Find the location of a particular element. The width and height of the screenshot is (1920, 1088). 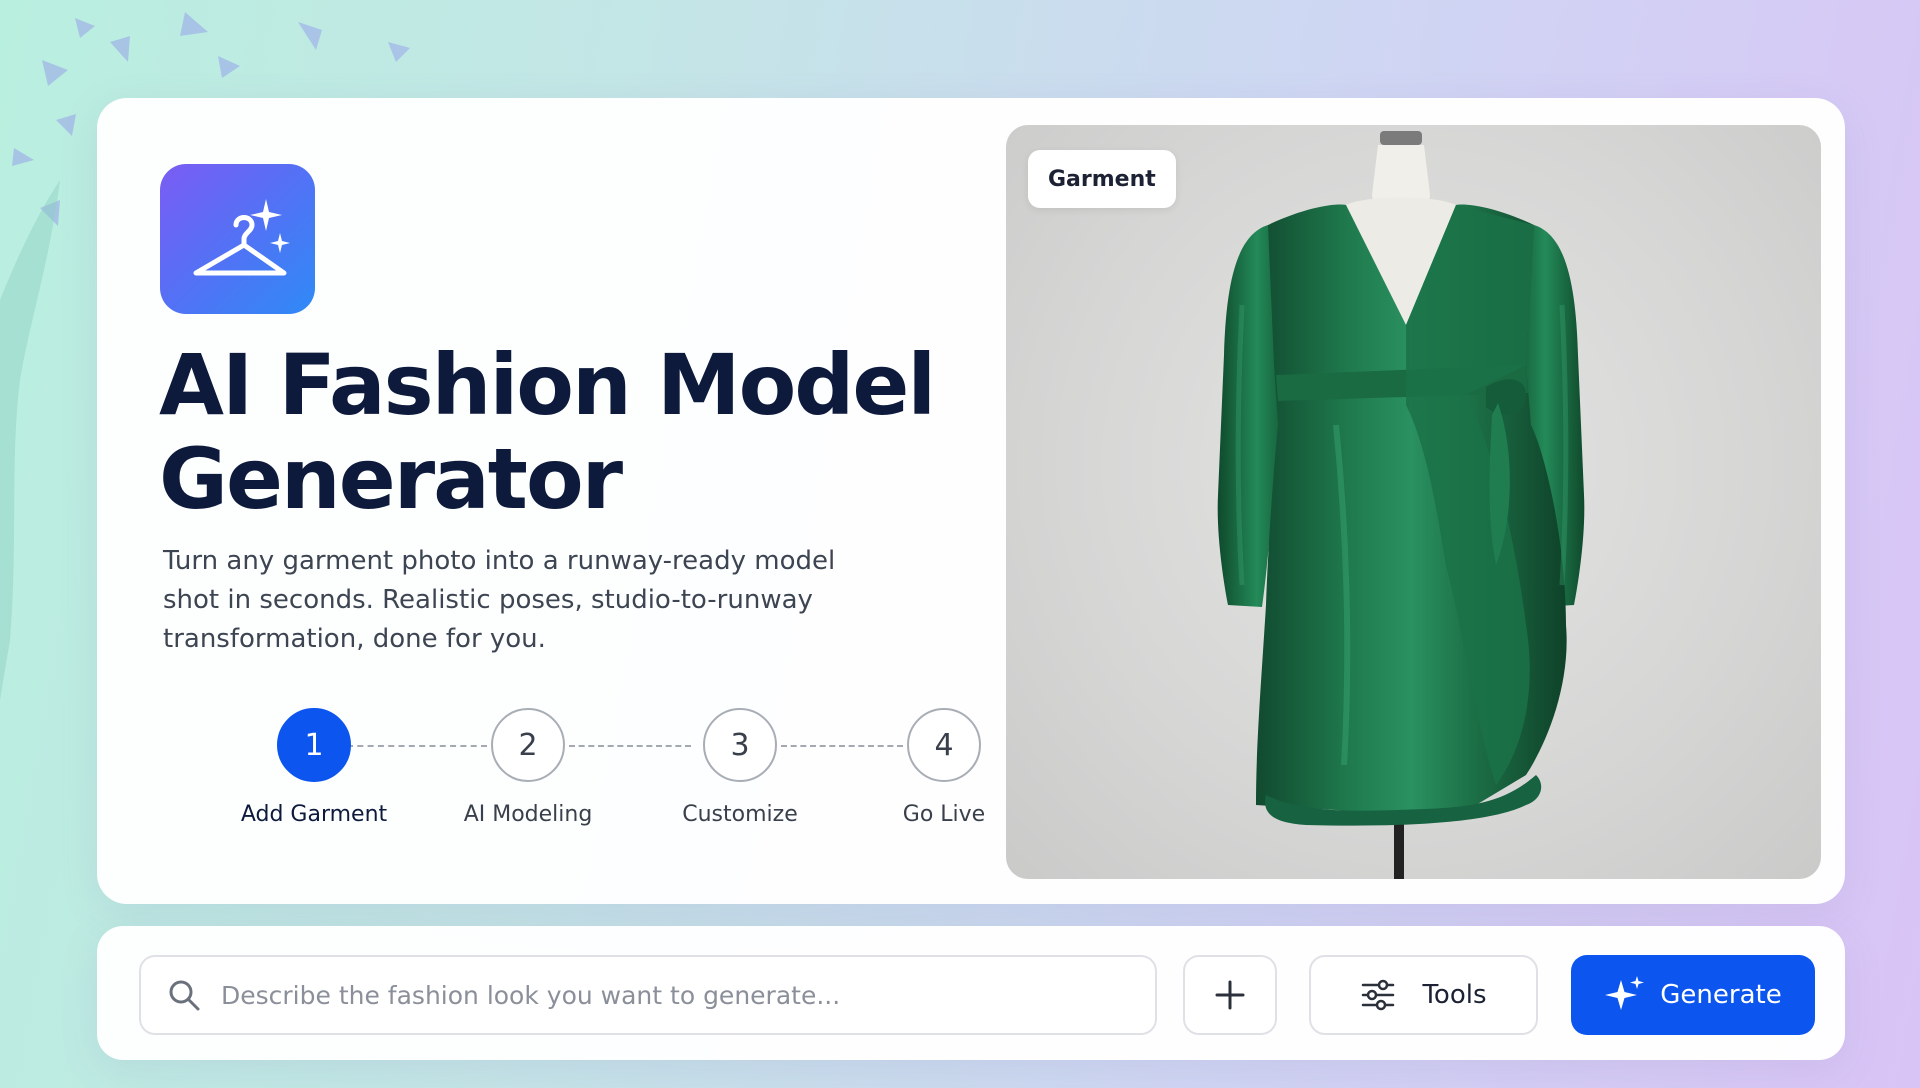

step-customize: 3 Customize is located at coordinates (740, 767).